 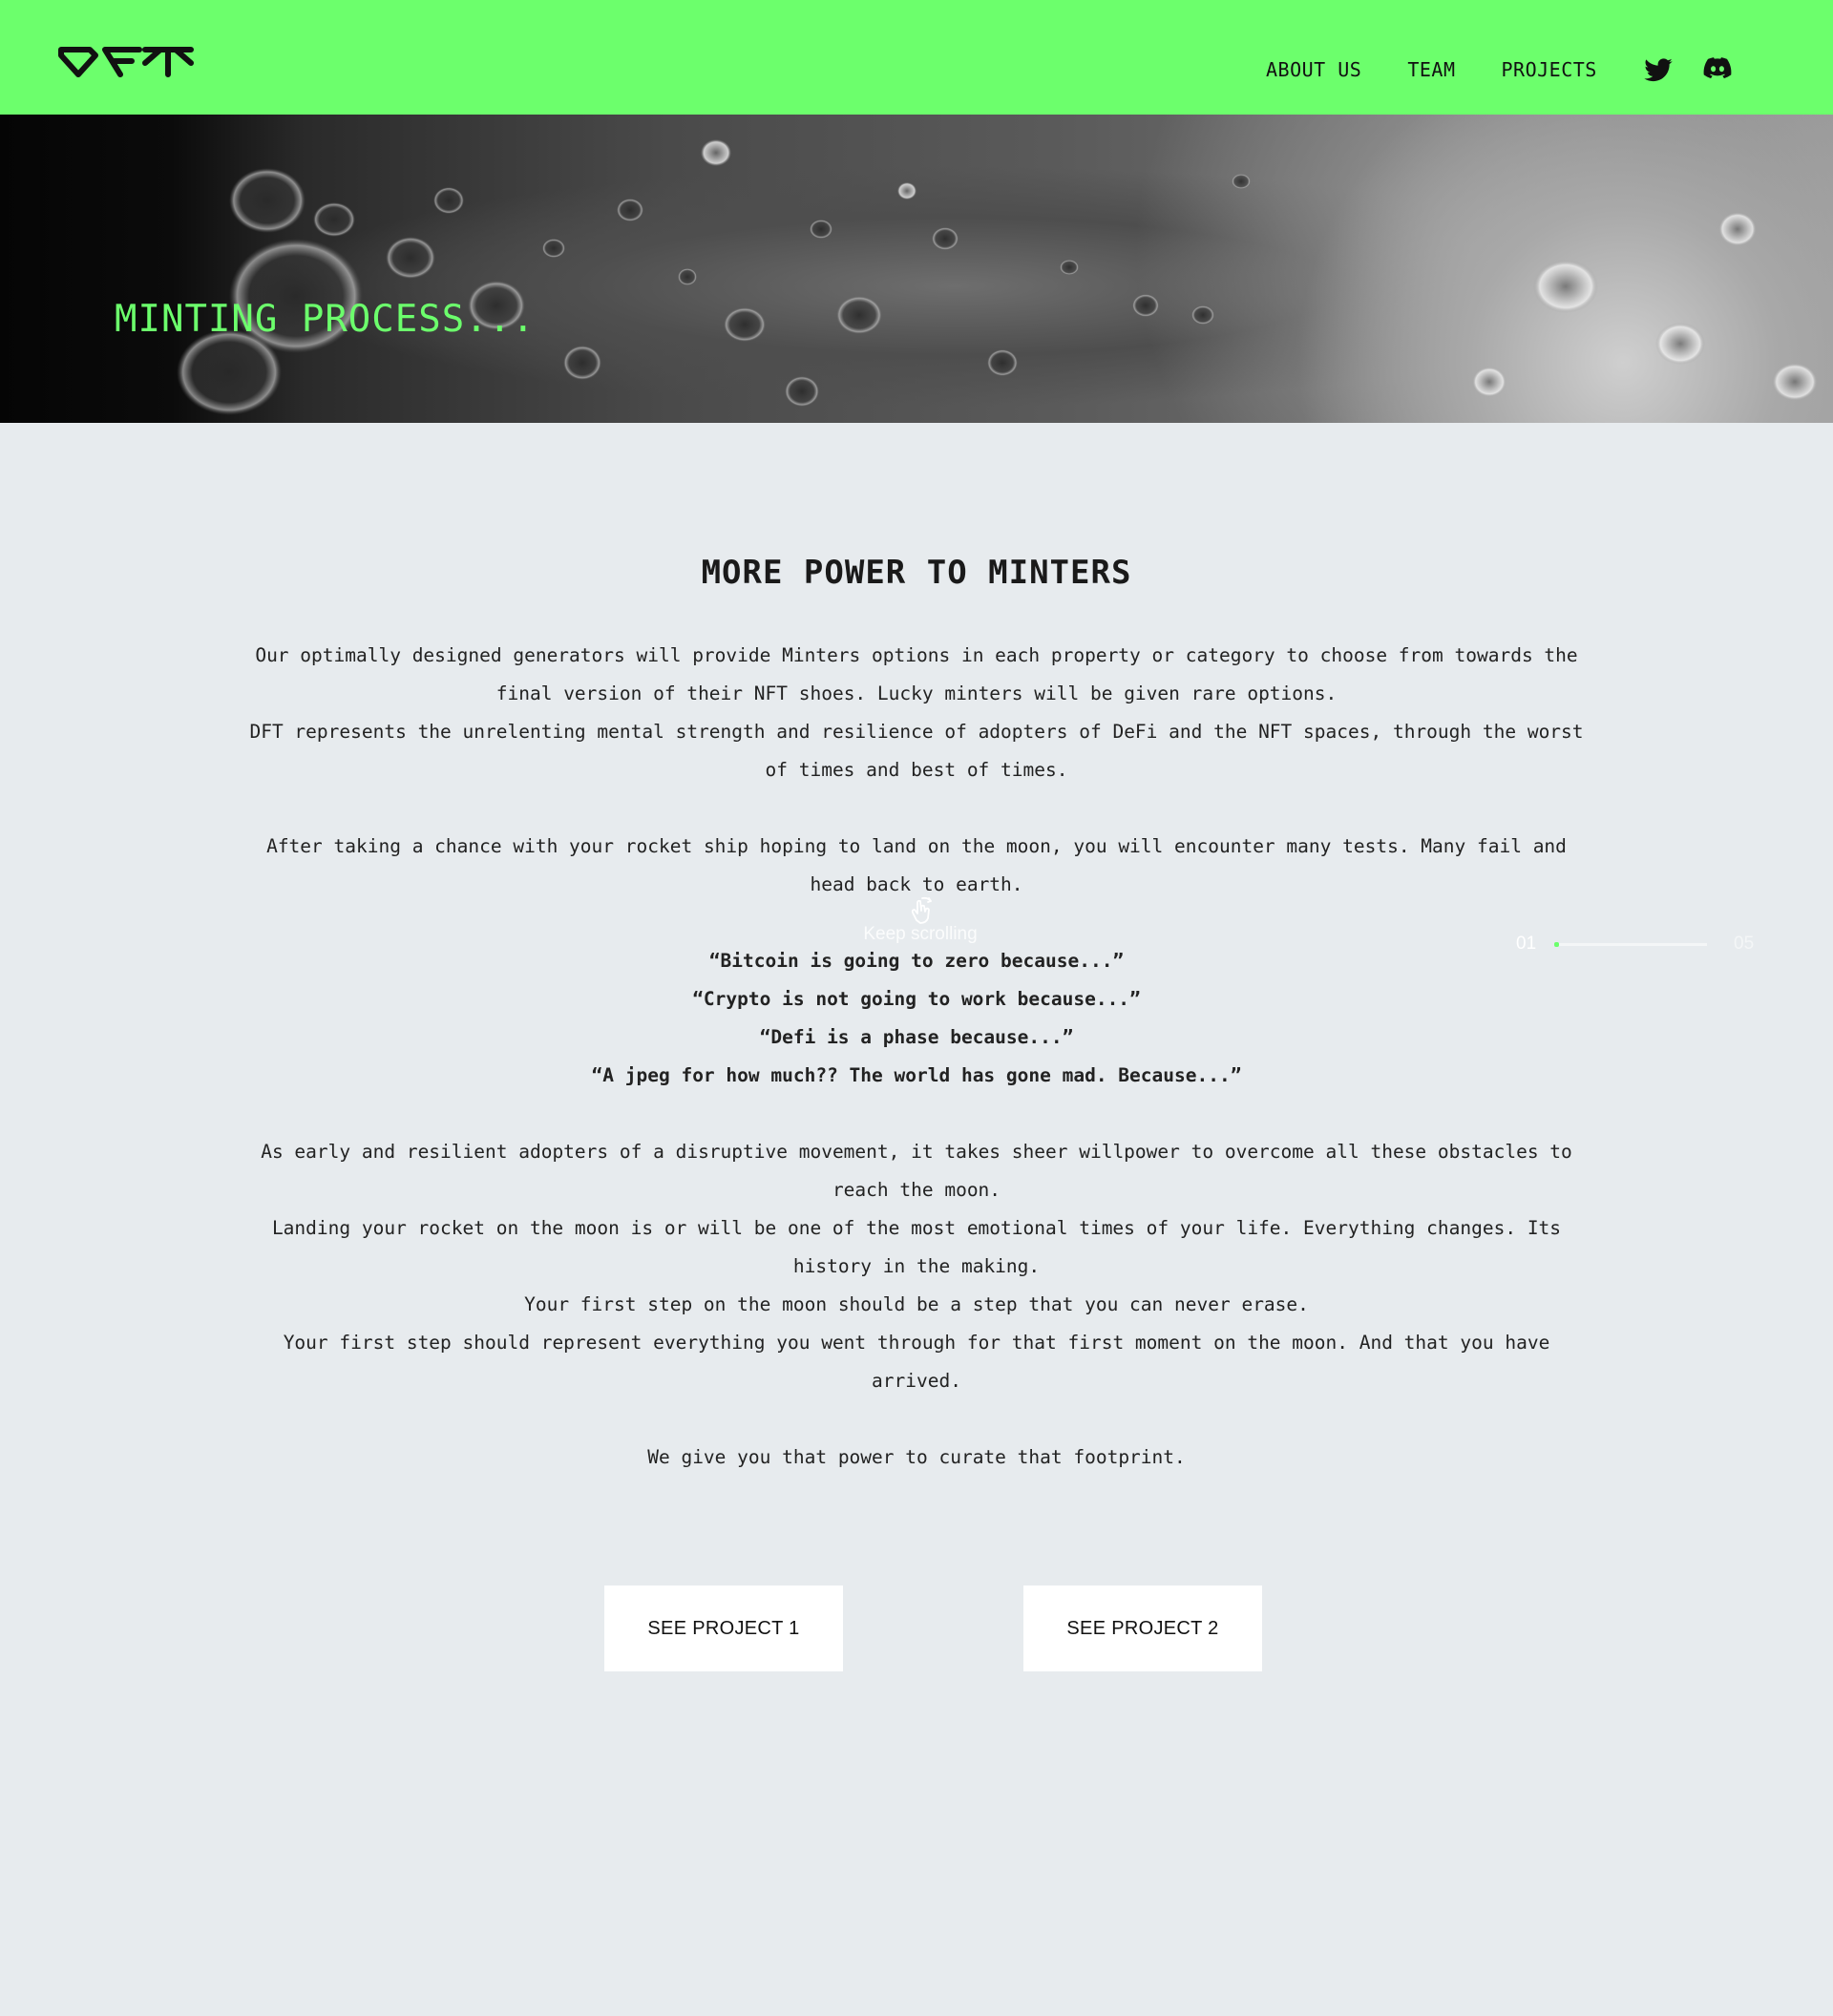 What do you see at coordinates (1550, 69) in the screenshot?
I see `nav-projects: PROJECTS` at bounding box center [1550, 69].